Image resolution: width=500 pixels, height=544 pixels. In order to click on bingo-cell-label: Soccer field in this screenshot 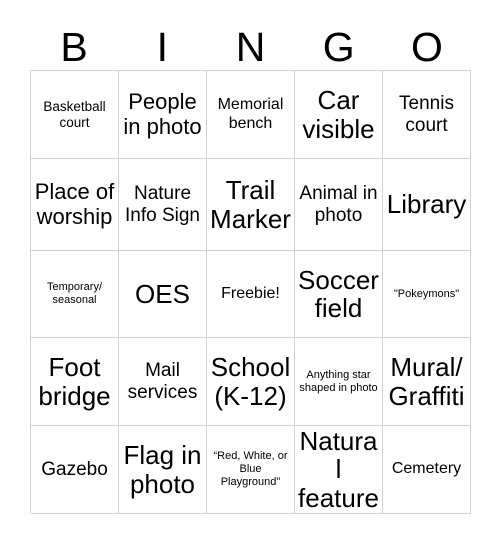, I will do `click(338, 293)`.